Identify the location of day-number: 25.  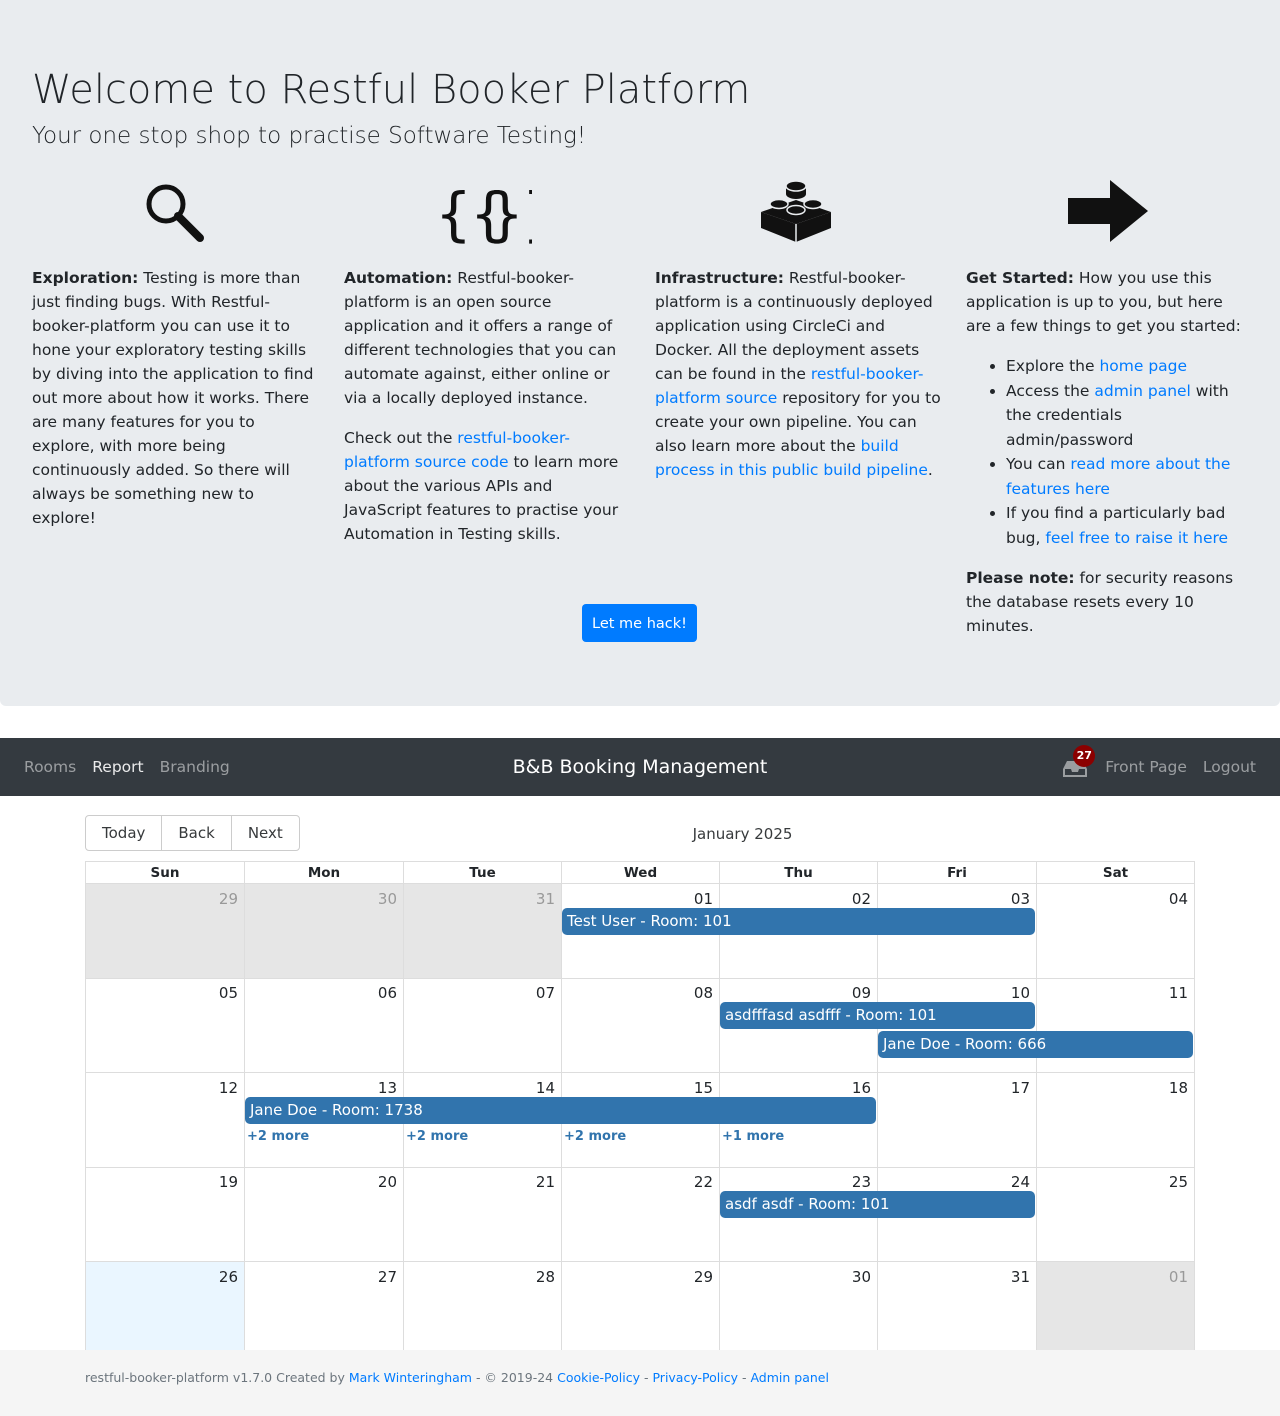
(1178, 1182).